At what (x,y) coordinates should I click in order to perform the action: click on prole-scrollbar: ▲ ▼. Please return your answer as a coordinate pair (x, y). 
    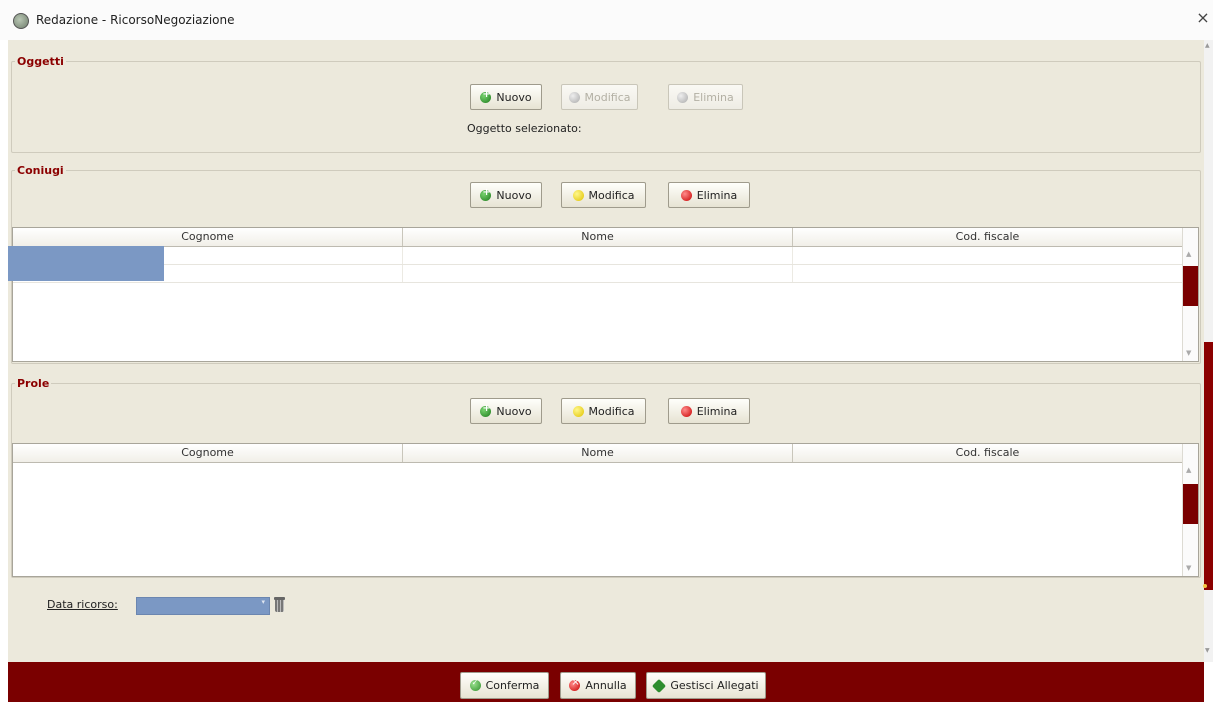
    Looking at the image, I should click on (1190, 510).